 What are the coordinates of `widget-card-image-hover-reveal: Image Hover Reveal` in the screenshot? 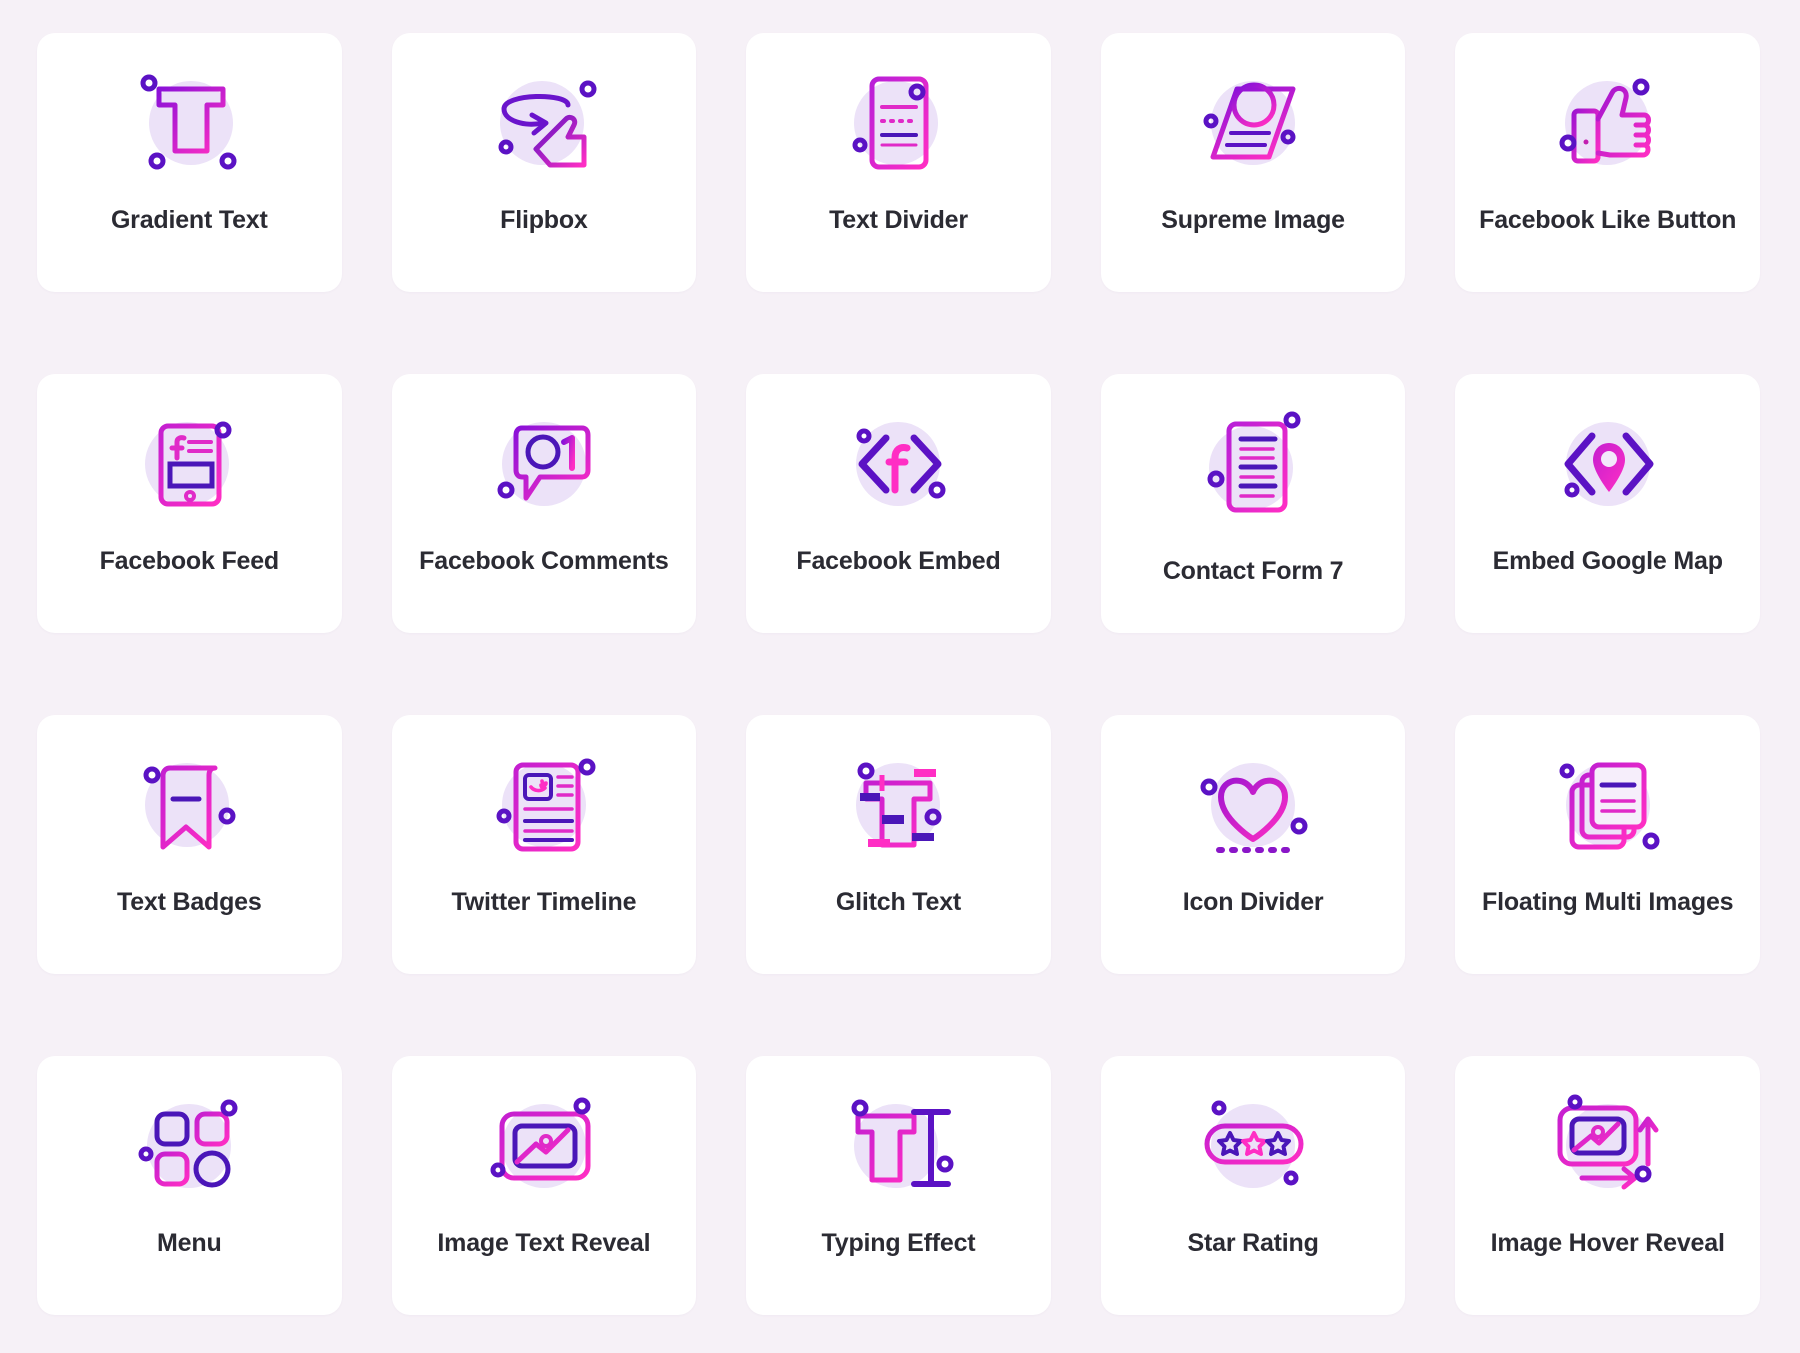 It's located at (1607, 1185).